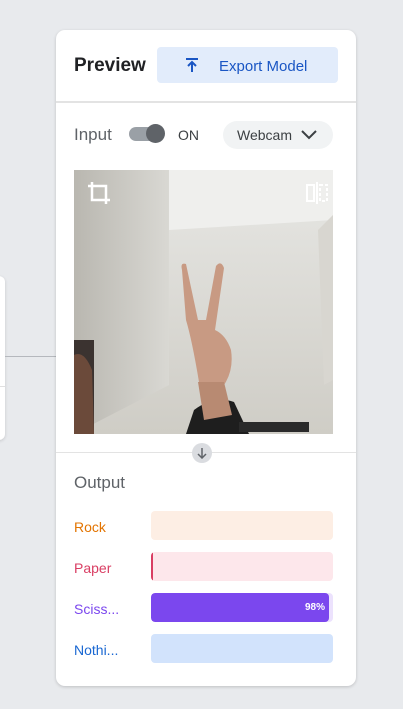 The image size is (403, 709). I want to click on chevron-down-icon, so click(309, 135).